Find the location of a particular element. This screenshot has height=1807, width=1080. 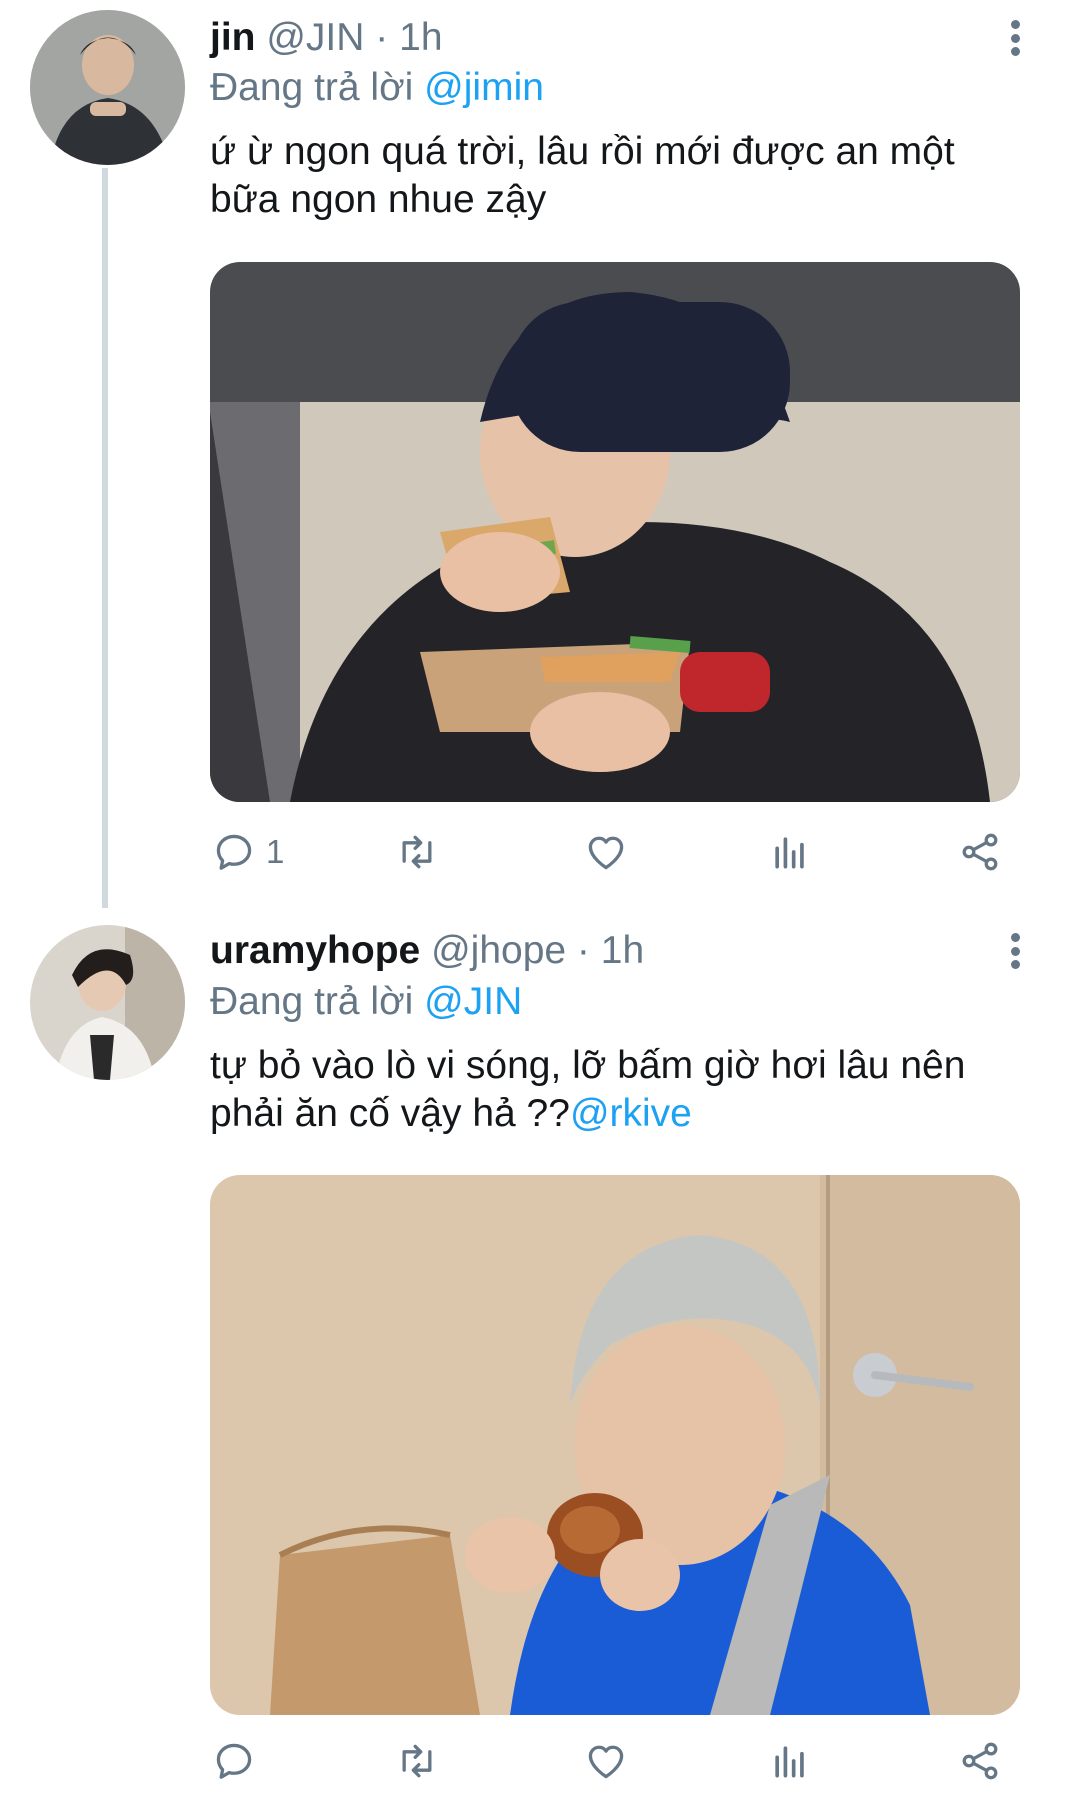

user-handle: @jhope is located at coordinates (498, 950).